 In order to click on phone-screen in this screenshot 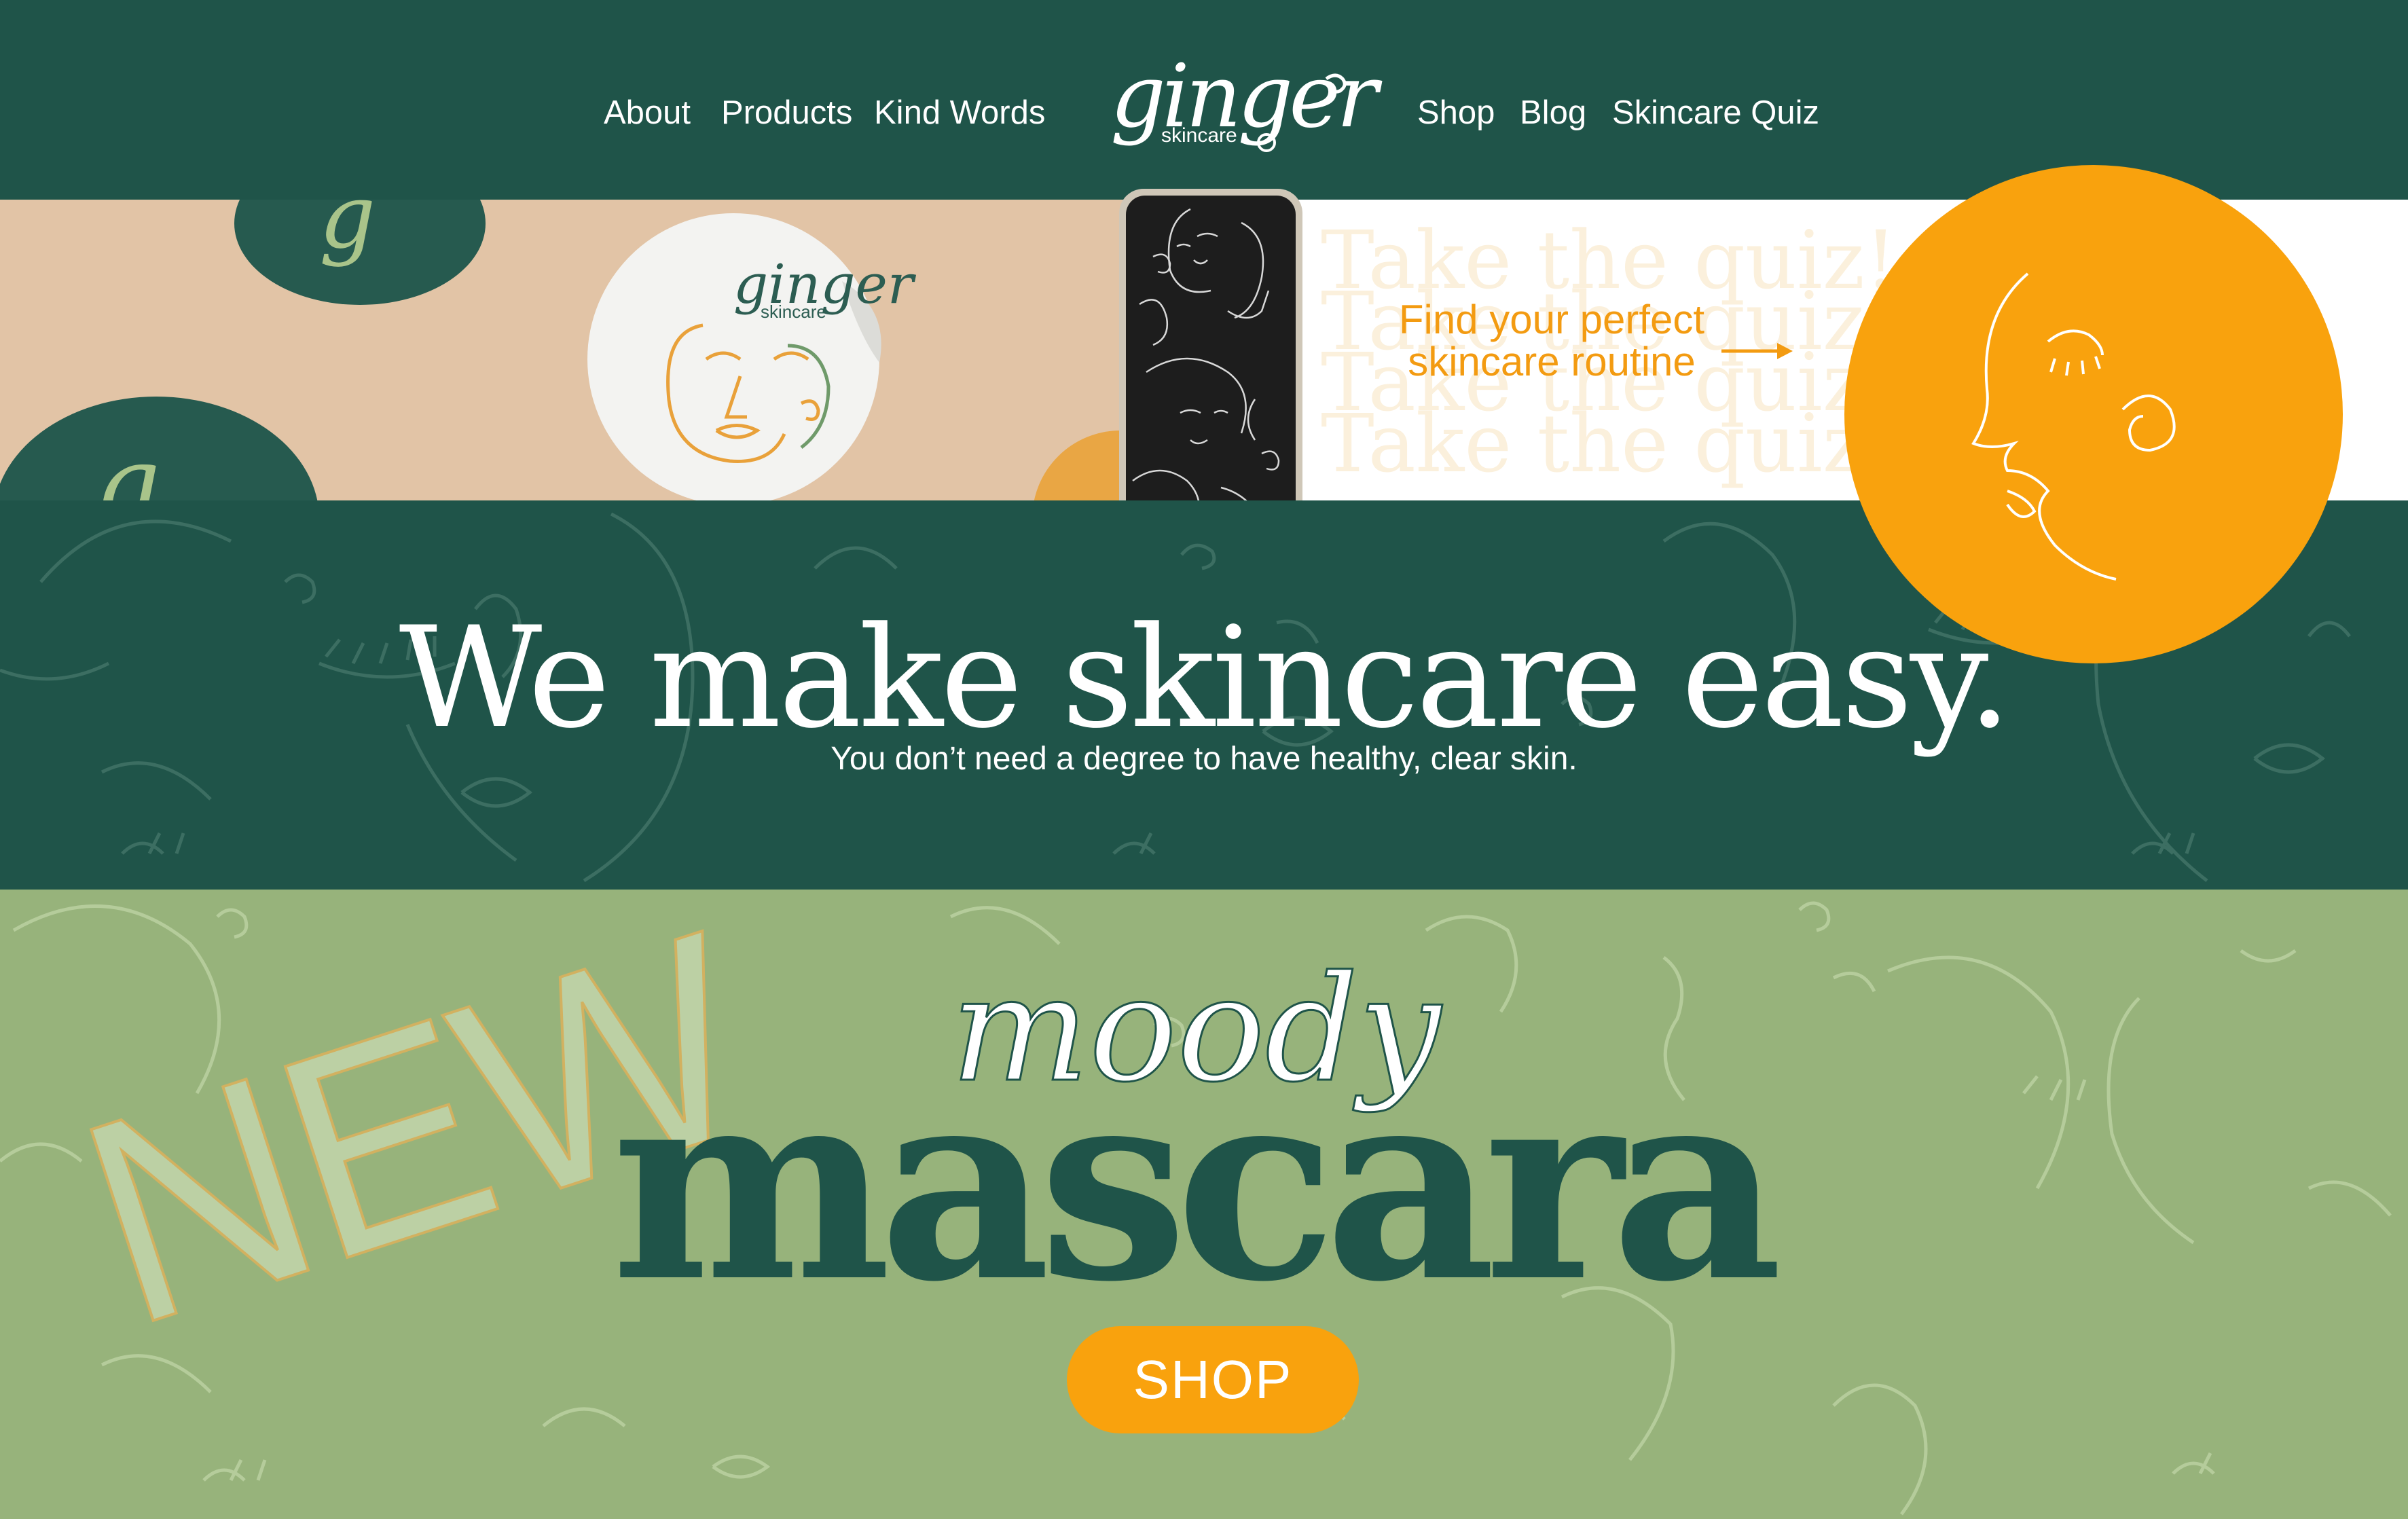, I will do `click(1211, 373)`.